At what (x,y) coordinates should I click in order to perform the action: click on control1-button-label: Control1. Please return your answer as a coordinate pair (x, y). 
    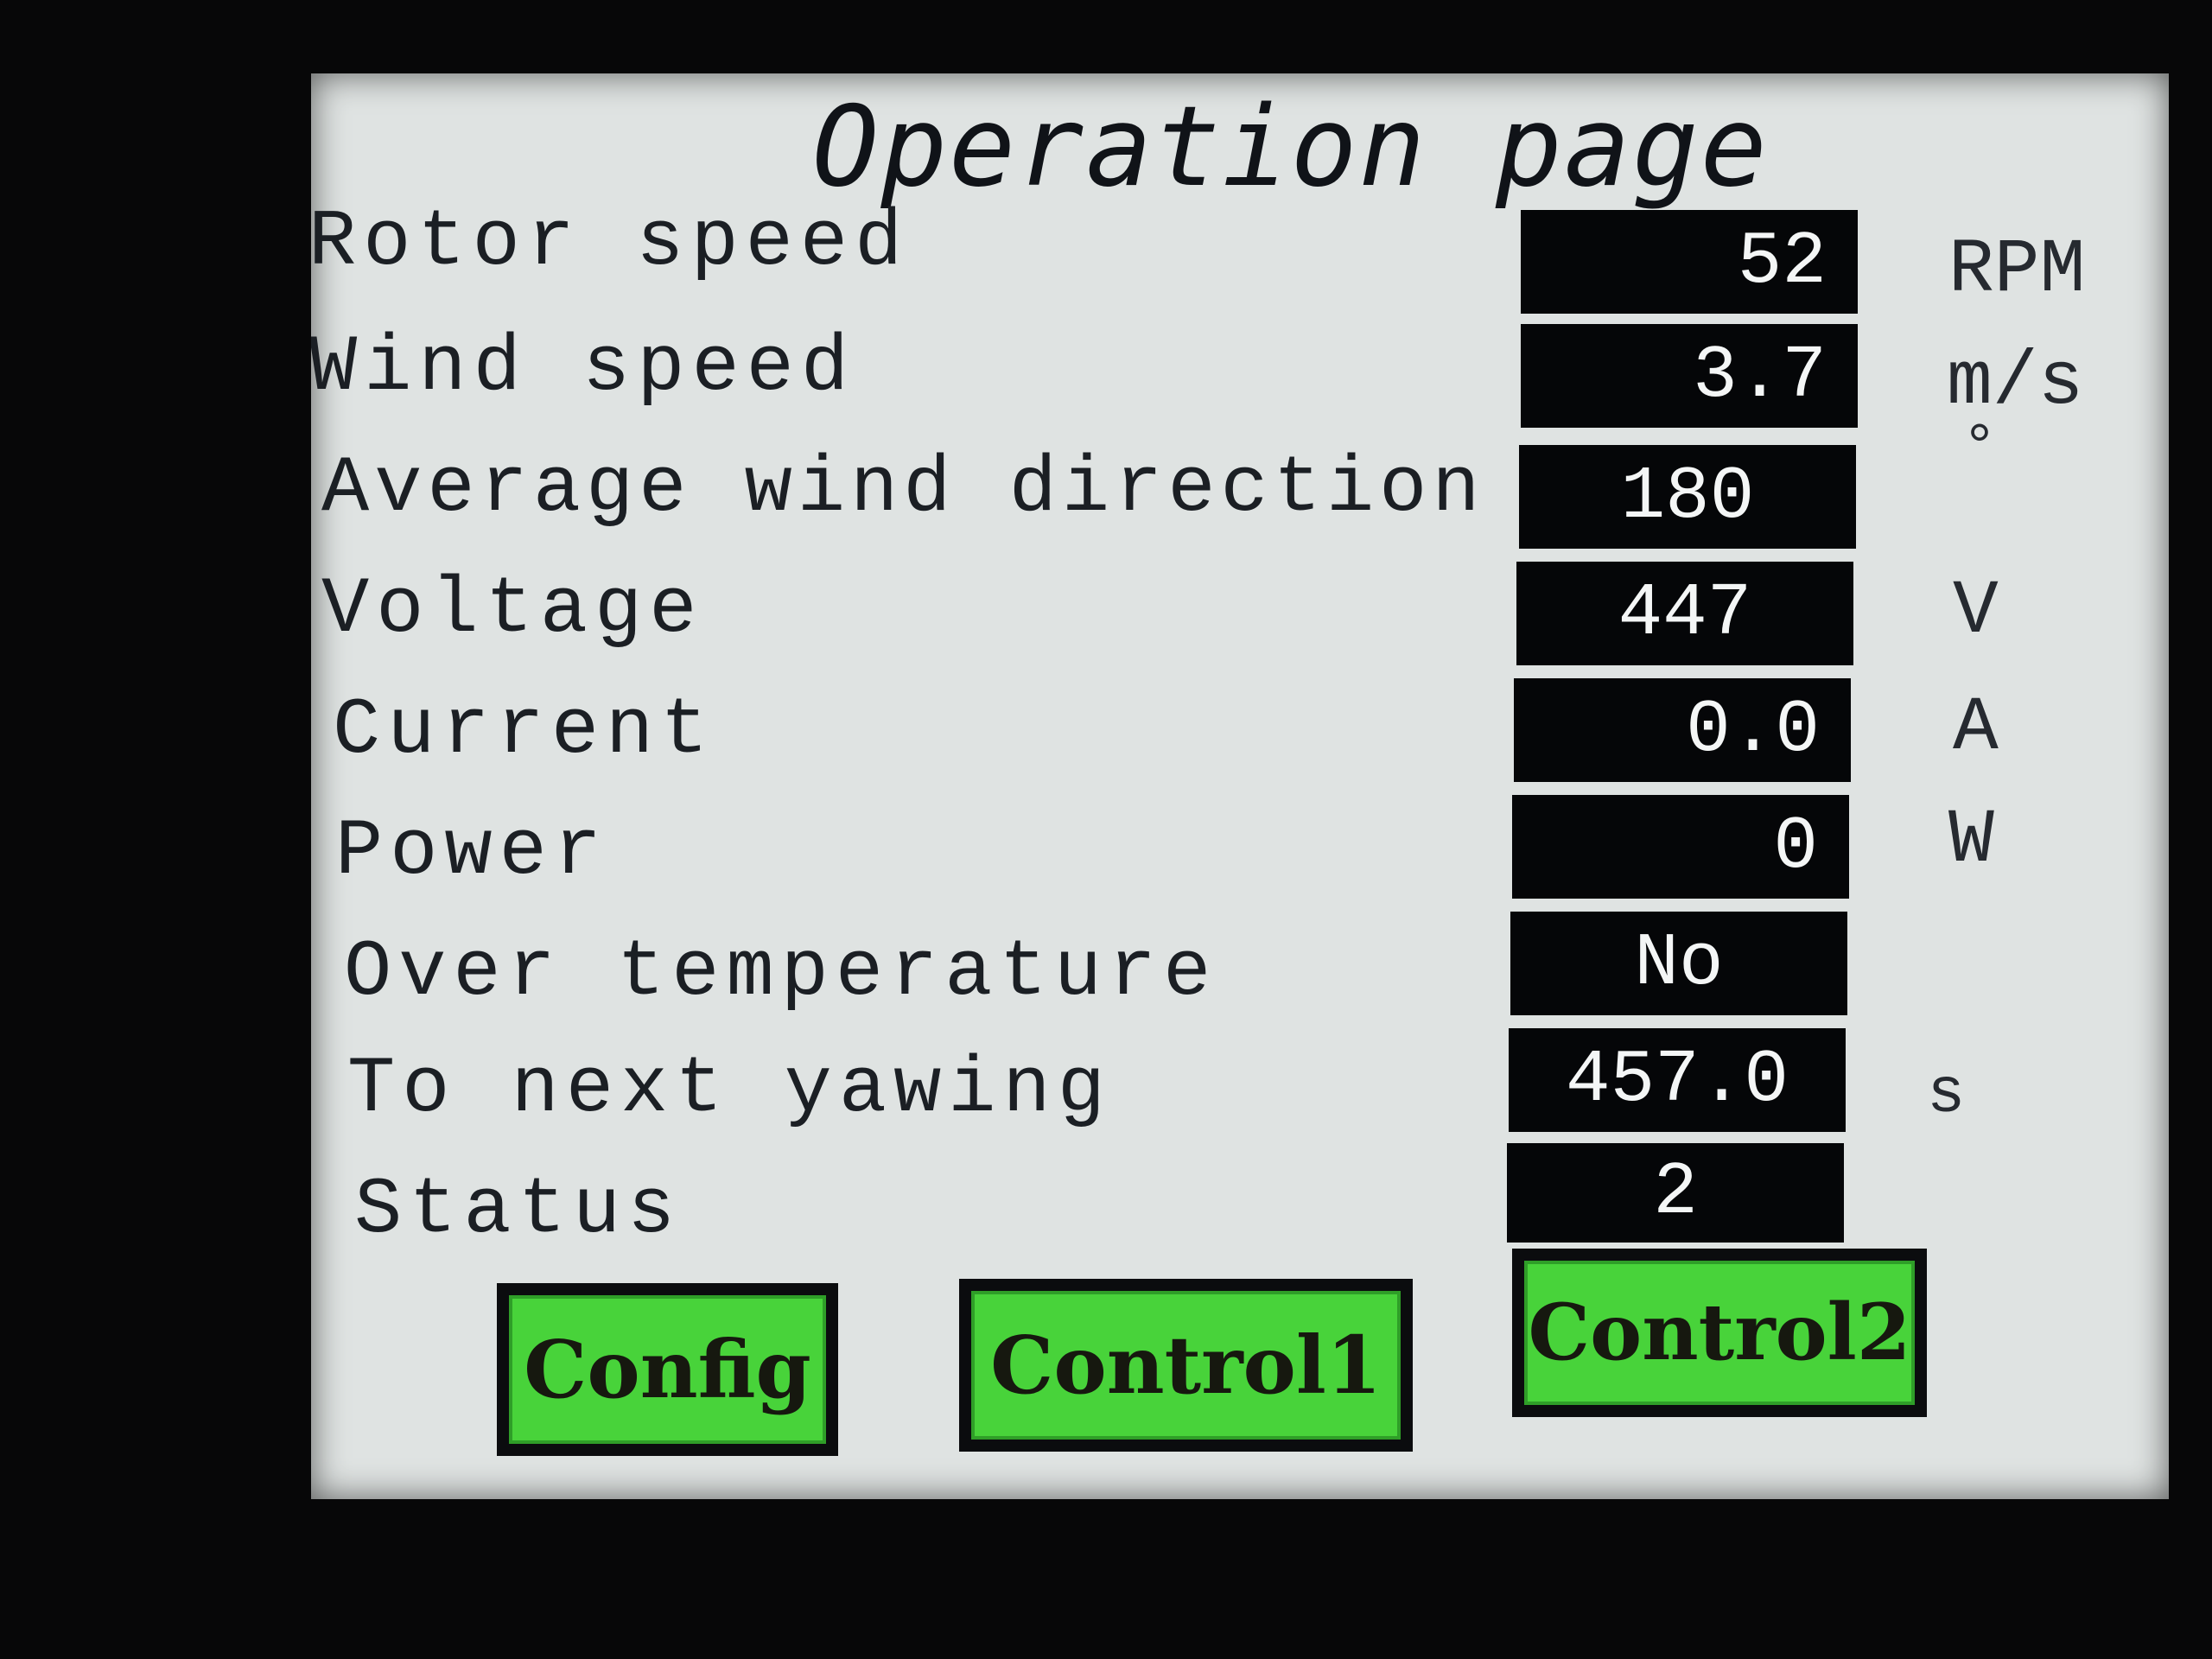
    Looking at the image, I should click on (1186, 1365).